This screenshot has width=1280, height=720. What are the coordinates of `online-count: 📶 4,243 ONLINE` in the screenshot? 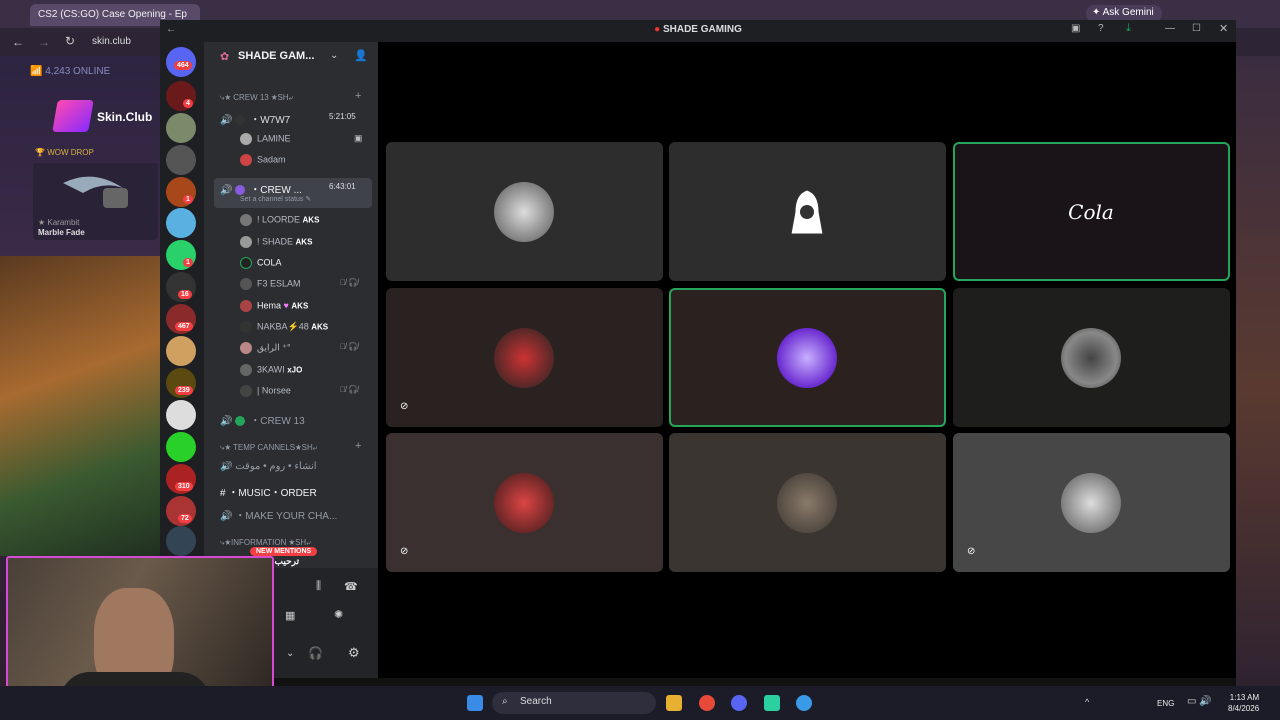 It's located at (70, 71).